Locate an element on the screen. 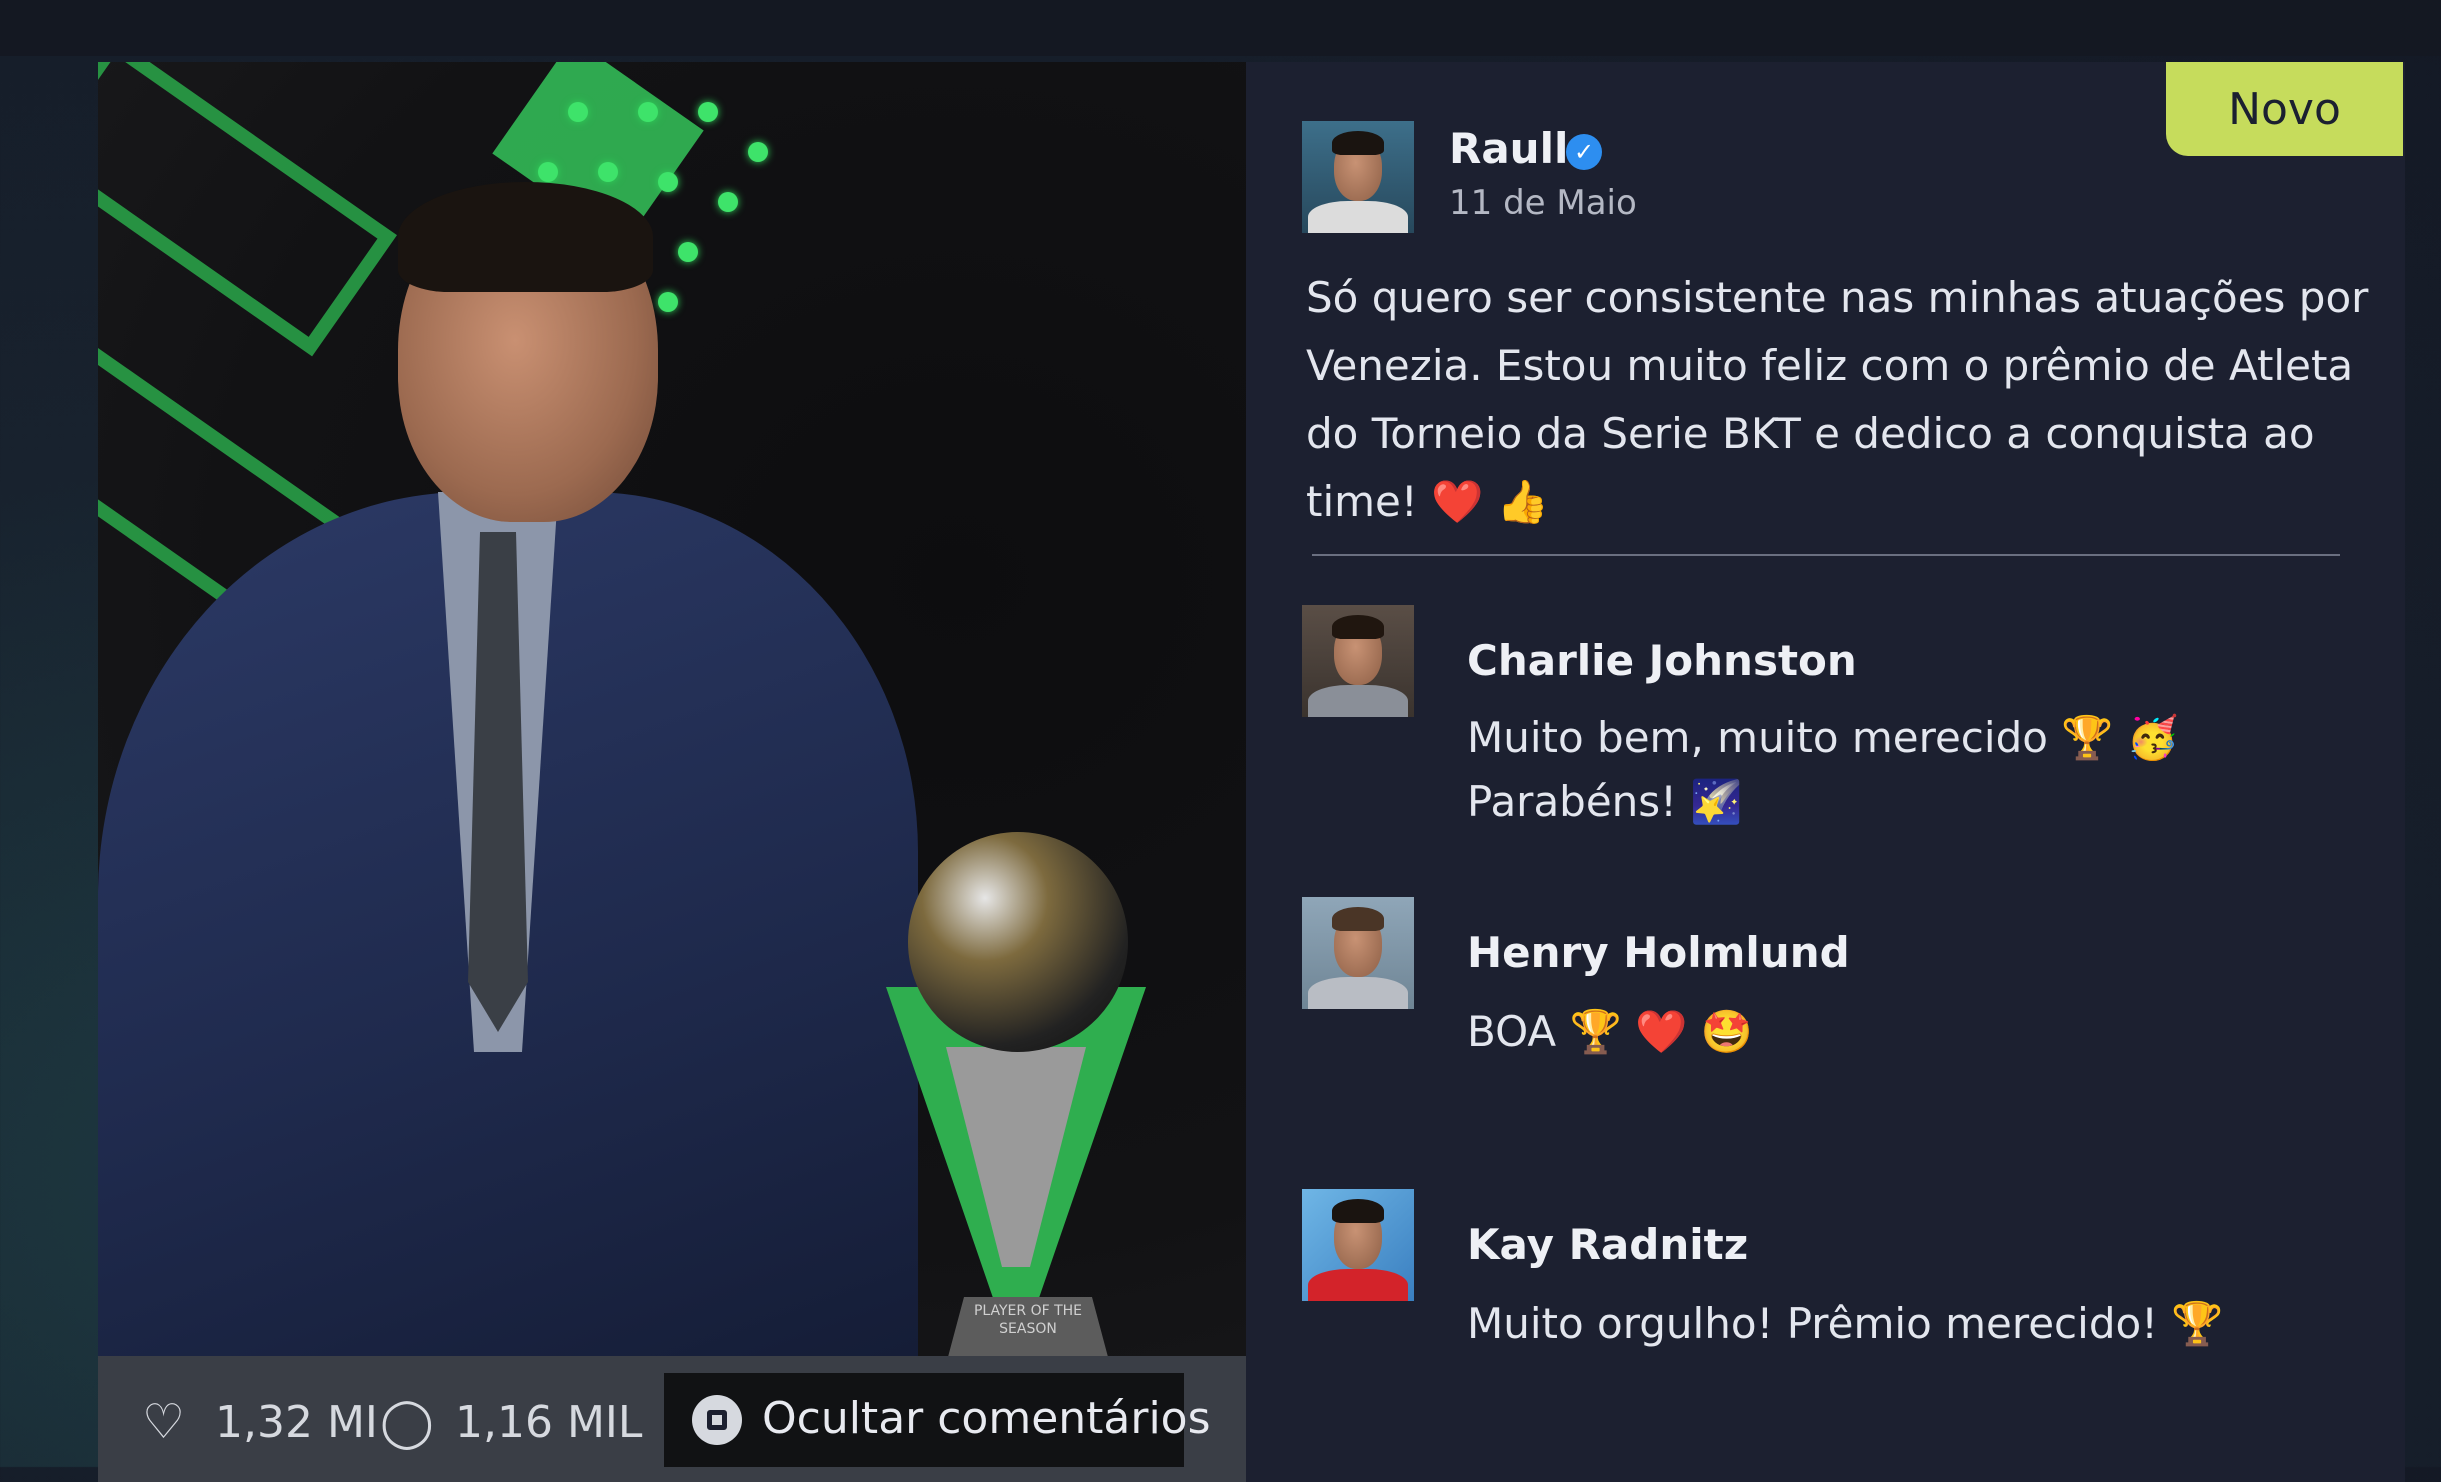  comment-bubble-icon: ◯ is located at coordinates (407, 1422).